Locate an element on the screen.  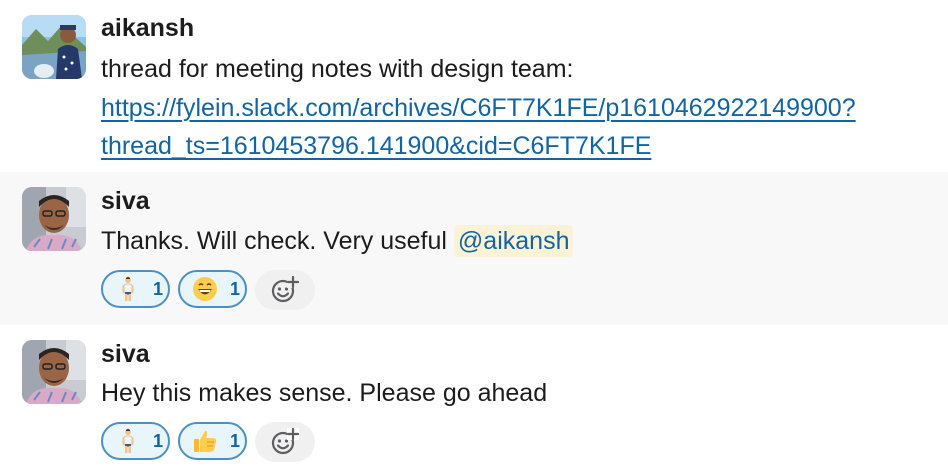
reaction-thumbs-up: 1 is located at coordinates (212, 441).